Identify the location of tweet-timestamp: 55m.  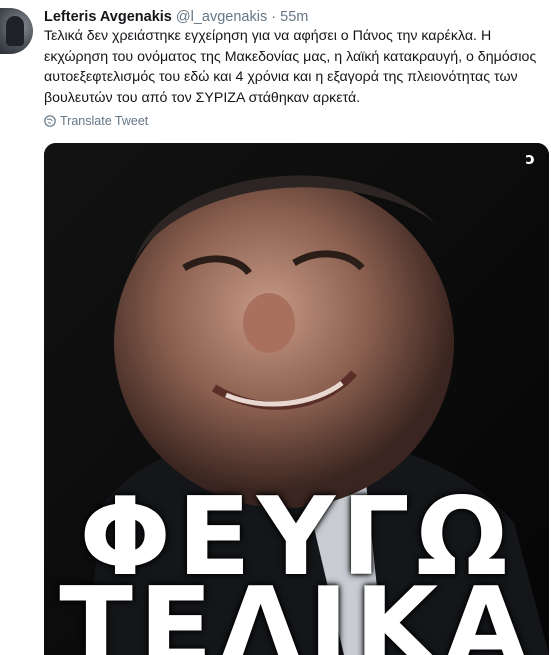
(294, 17).